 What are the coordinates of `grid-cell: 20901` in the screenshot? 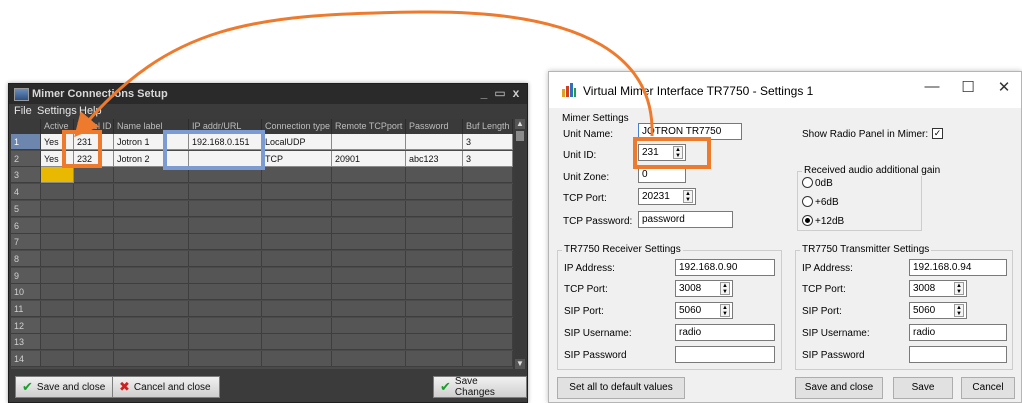 It's located at (369, 158).